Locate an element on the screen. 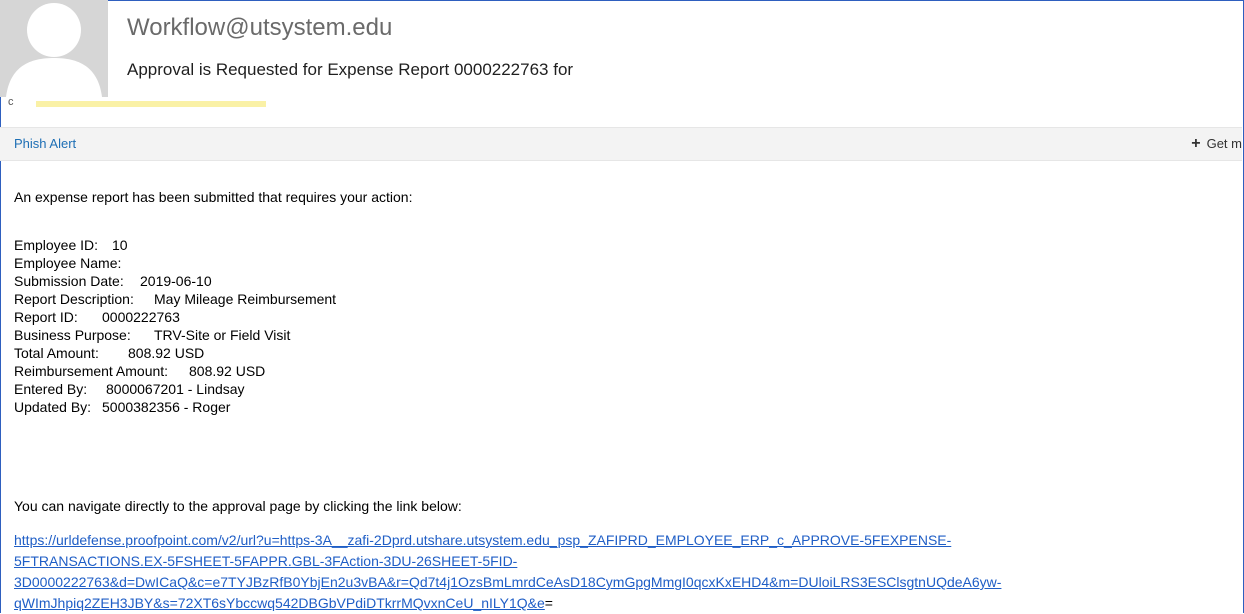 The width and height of the screenshot is (1244, 614). field-row: Updated By: 5000382356 - Roger is located at coordinates (175, 407).